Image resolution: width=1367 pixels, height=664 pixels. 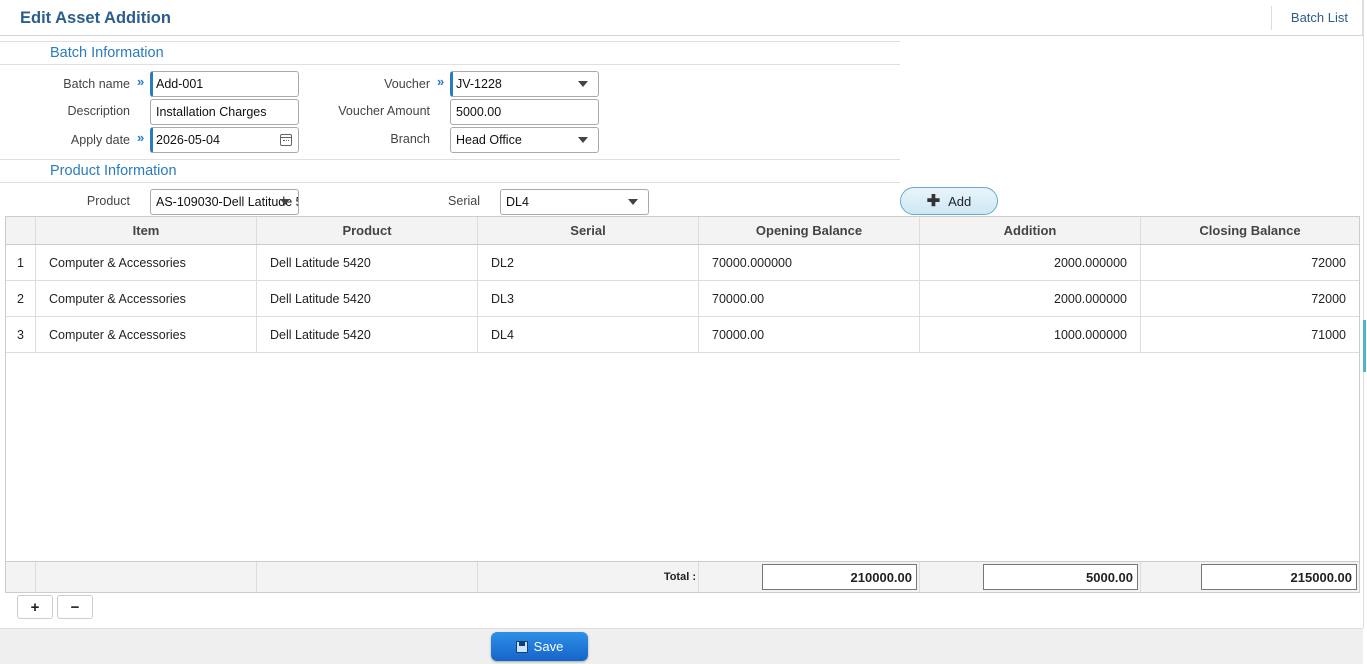 I want to click on row-number: 1, so click(x=21, y=262).